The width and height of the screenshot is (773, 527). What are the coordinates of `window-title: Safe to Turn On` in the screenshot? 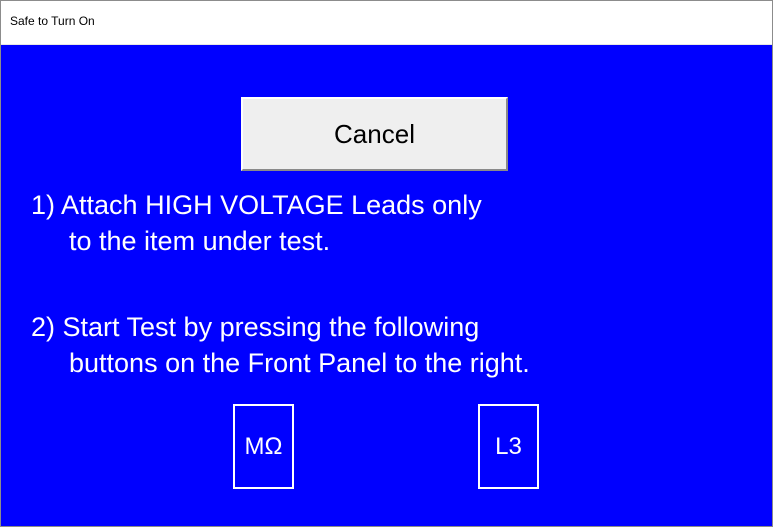 It's located at (52, 21).